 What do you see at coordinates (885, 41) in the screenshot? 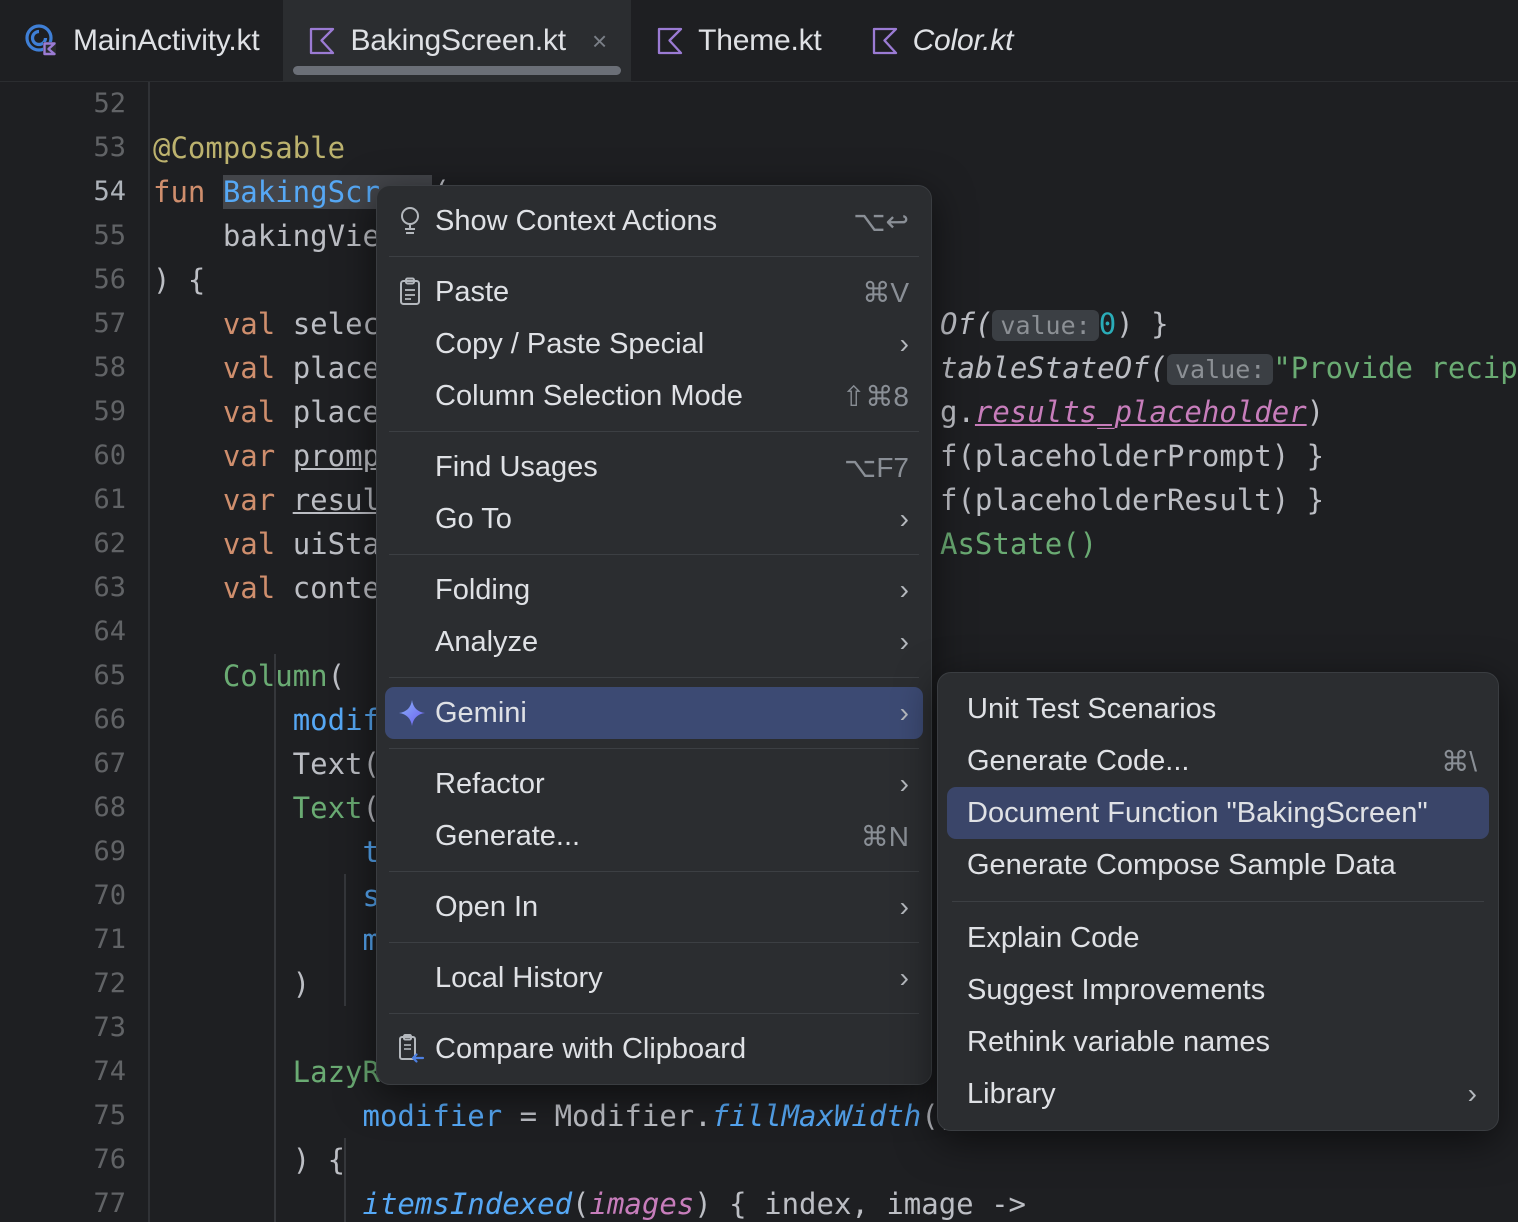
I see `kotlin-file-icon` at bounding box center [885, 41].